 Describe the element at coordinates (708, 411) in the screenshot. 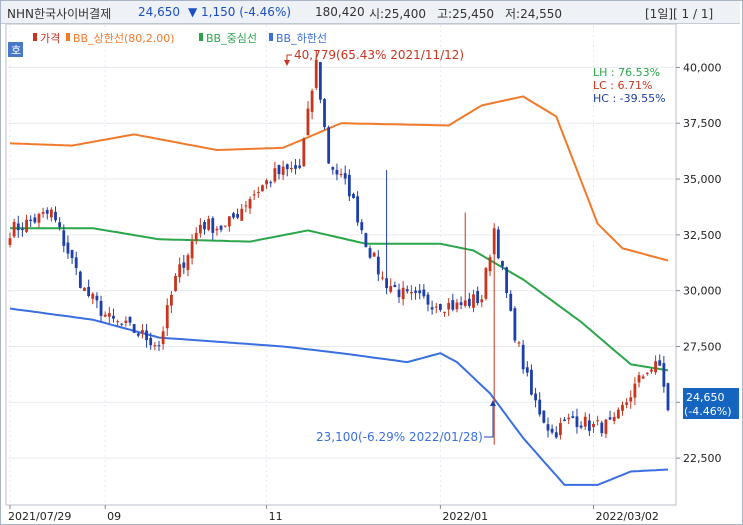

I see `last-price-change: (-4.46%)` at that location.